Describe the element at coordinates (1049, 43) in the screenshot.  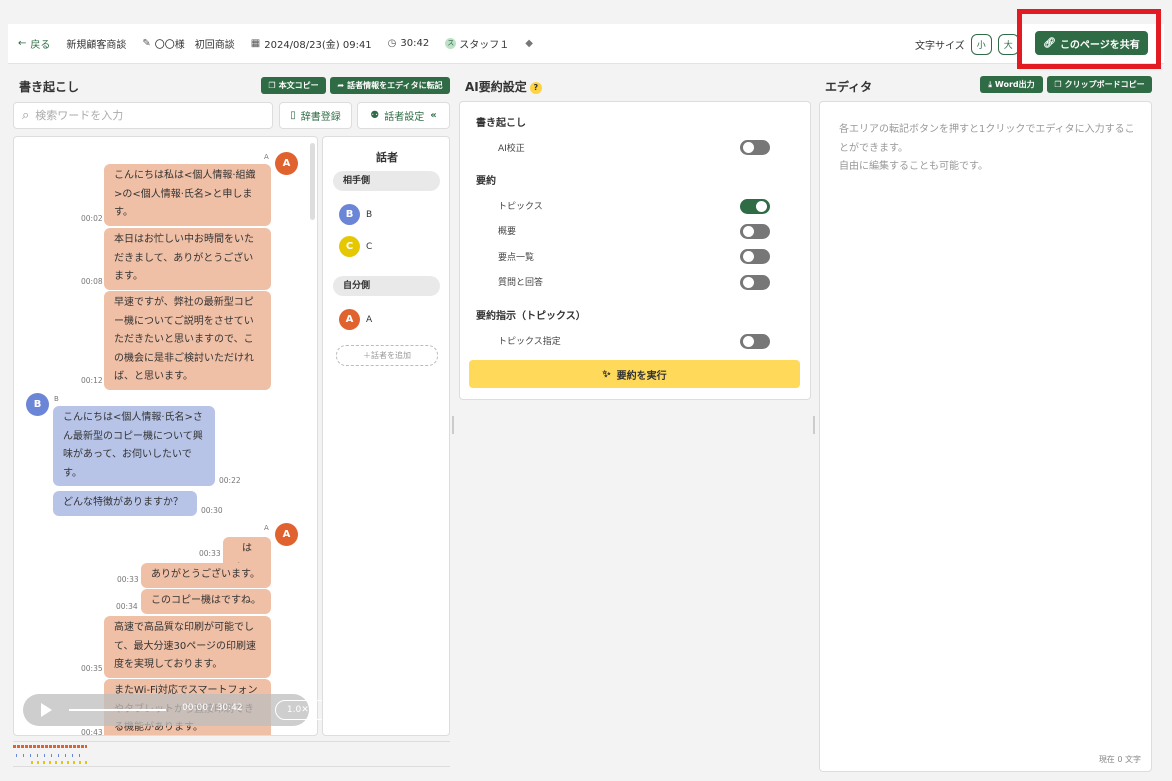
I see `link-icon: 🔗︎` at that location.